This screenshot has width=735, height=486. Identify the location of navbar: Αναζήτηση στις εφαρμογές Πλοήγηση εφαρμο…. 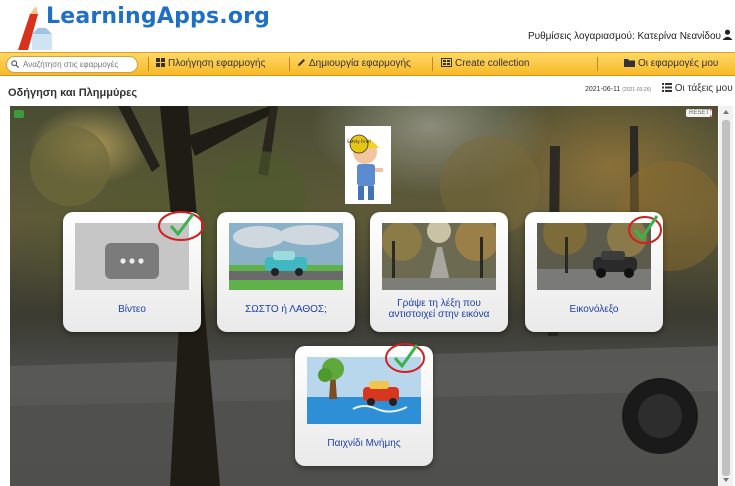
(367, 64).